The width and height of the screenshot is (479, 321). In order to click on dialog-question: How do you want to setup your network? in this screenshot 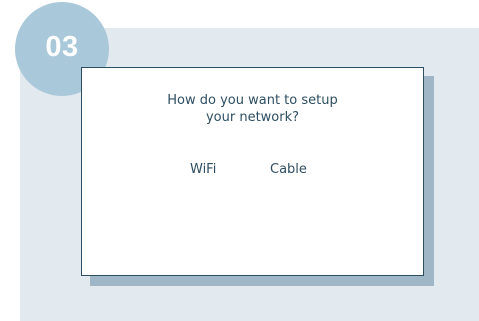, I will do `click(252, 109)`.